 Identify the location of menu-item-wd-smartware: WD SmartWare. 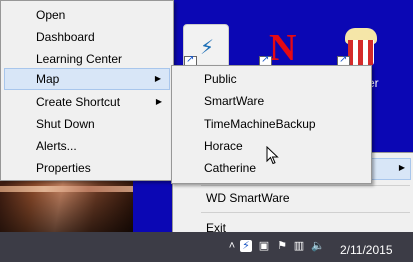
(248, 198).